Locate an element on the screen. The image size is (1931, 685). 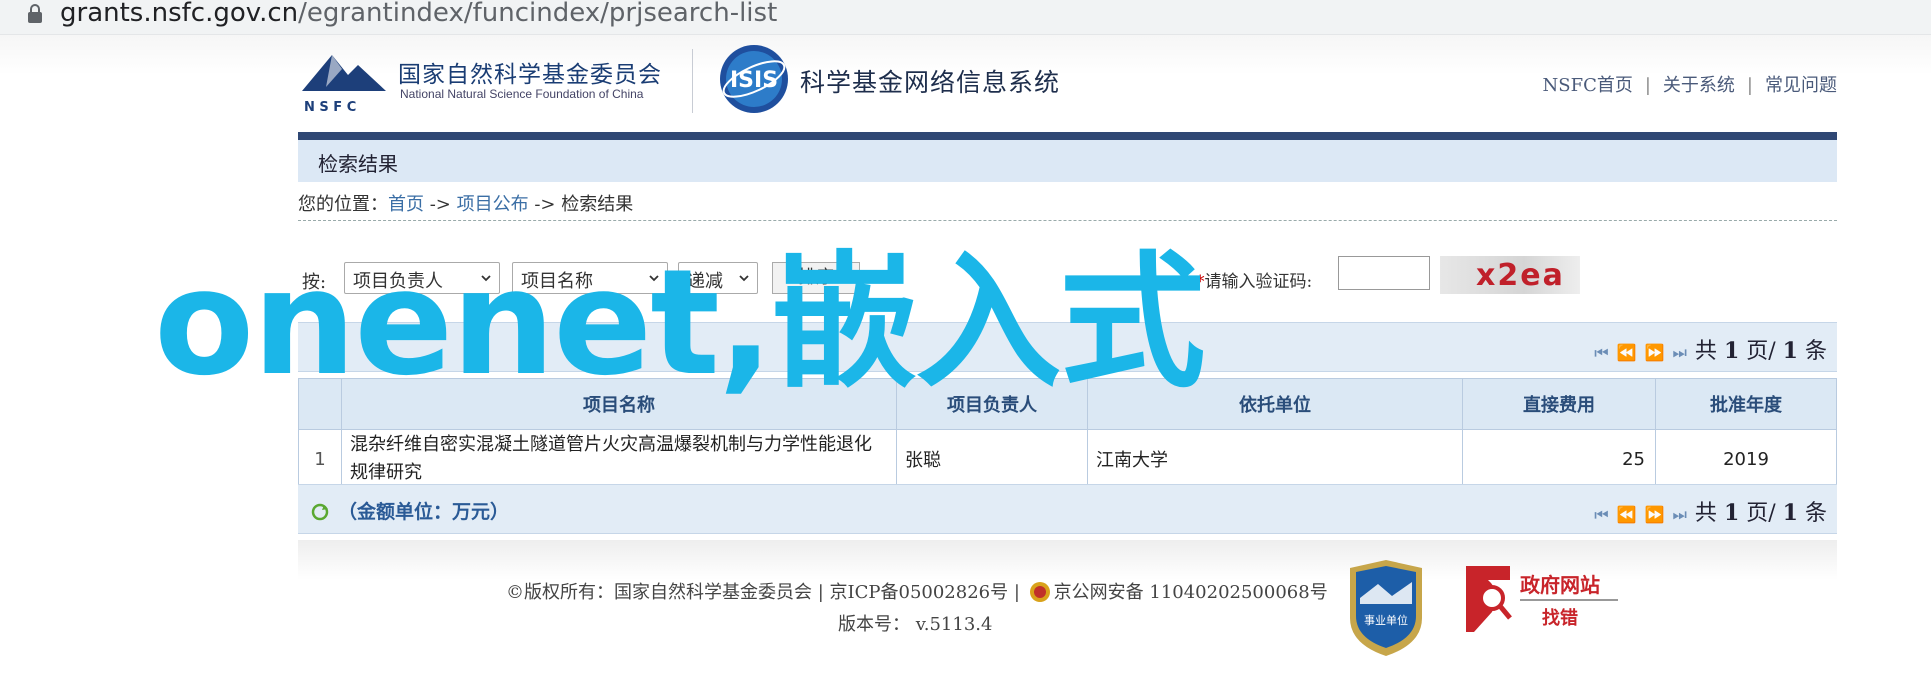
breadcrumb-home: 首页 is located at coordinates (406, 204).